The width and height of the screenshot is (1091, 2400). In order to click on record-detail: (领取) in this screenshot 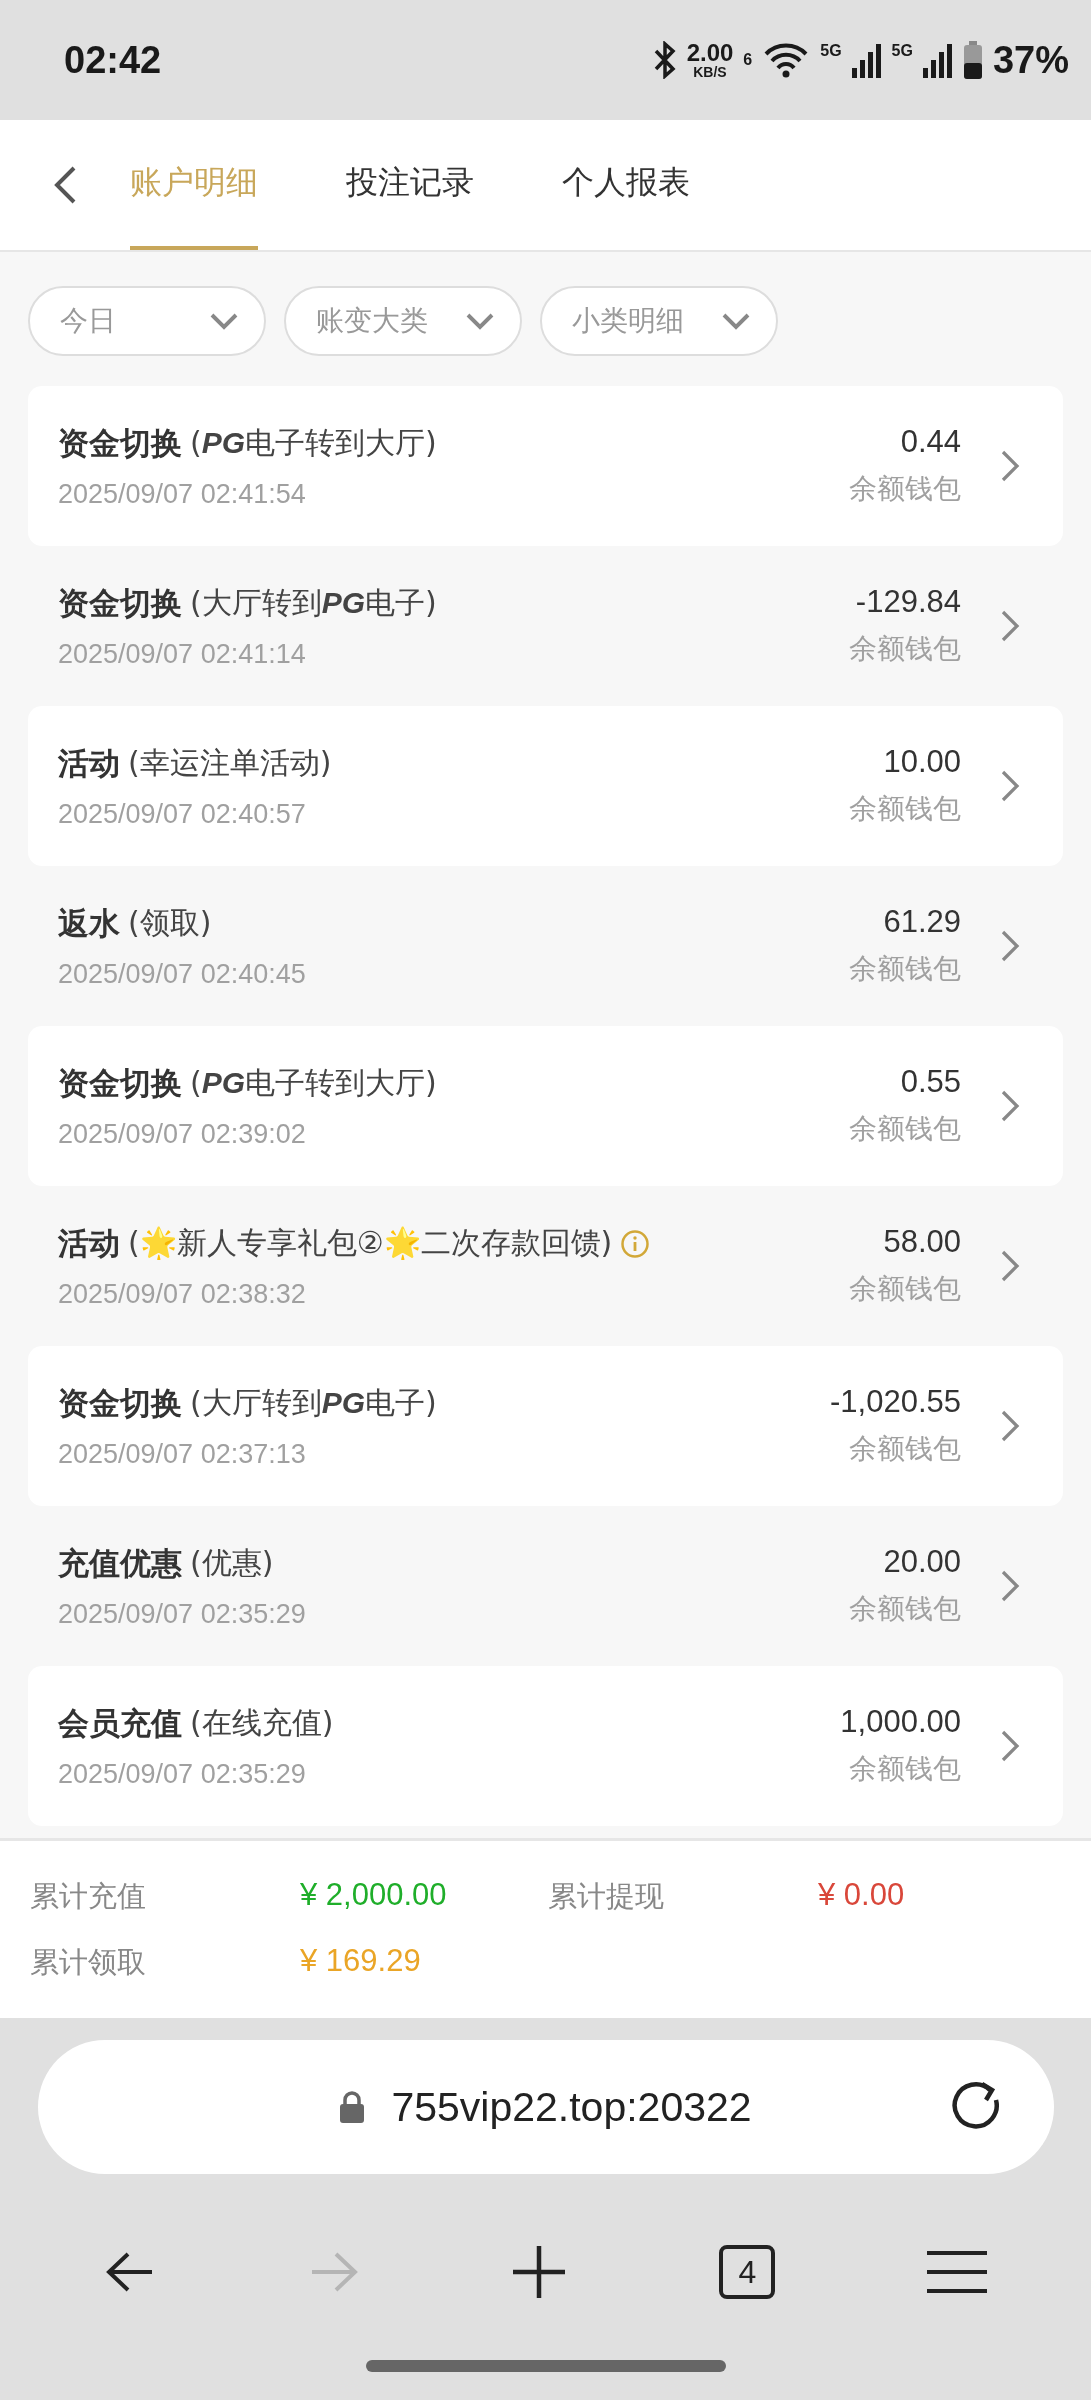, I will do `click(170, 923)`.